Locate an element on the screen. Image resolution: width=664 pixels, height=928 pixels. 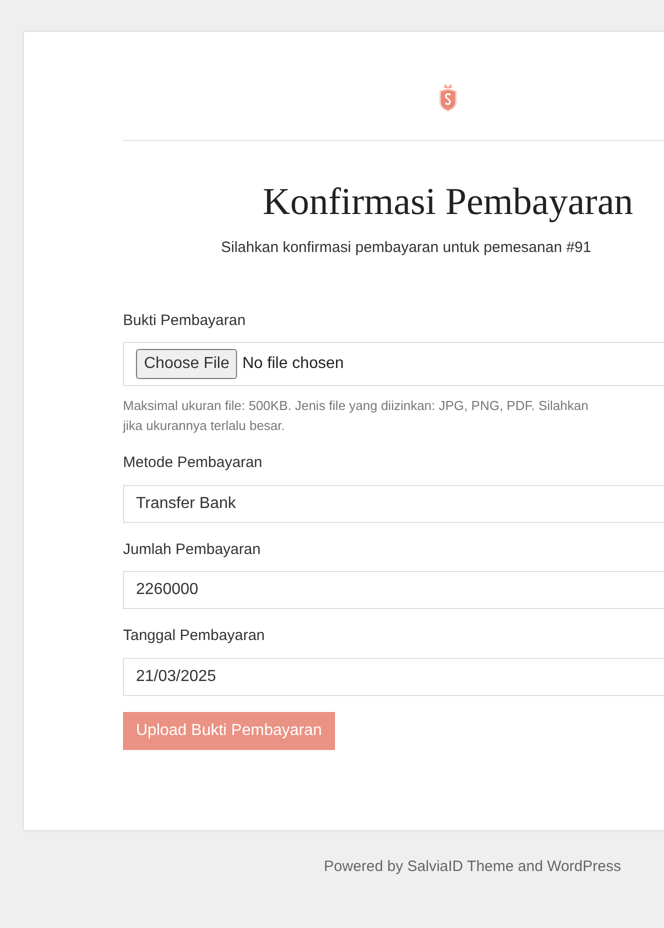
input-field: Transfer Bank is located at coordinates (393, 503).